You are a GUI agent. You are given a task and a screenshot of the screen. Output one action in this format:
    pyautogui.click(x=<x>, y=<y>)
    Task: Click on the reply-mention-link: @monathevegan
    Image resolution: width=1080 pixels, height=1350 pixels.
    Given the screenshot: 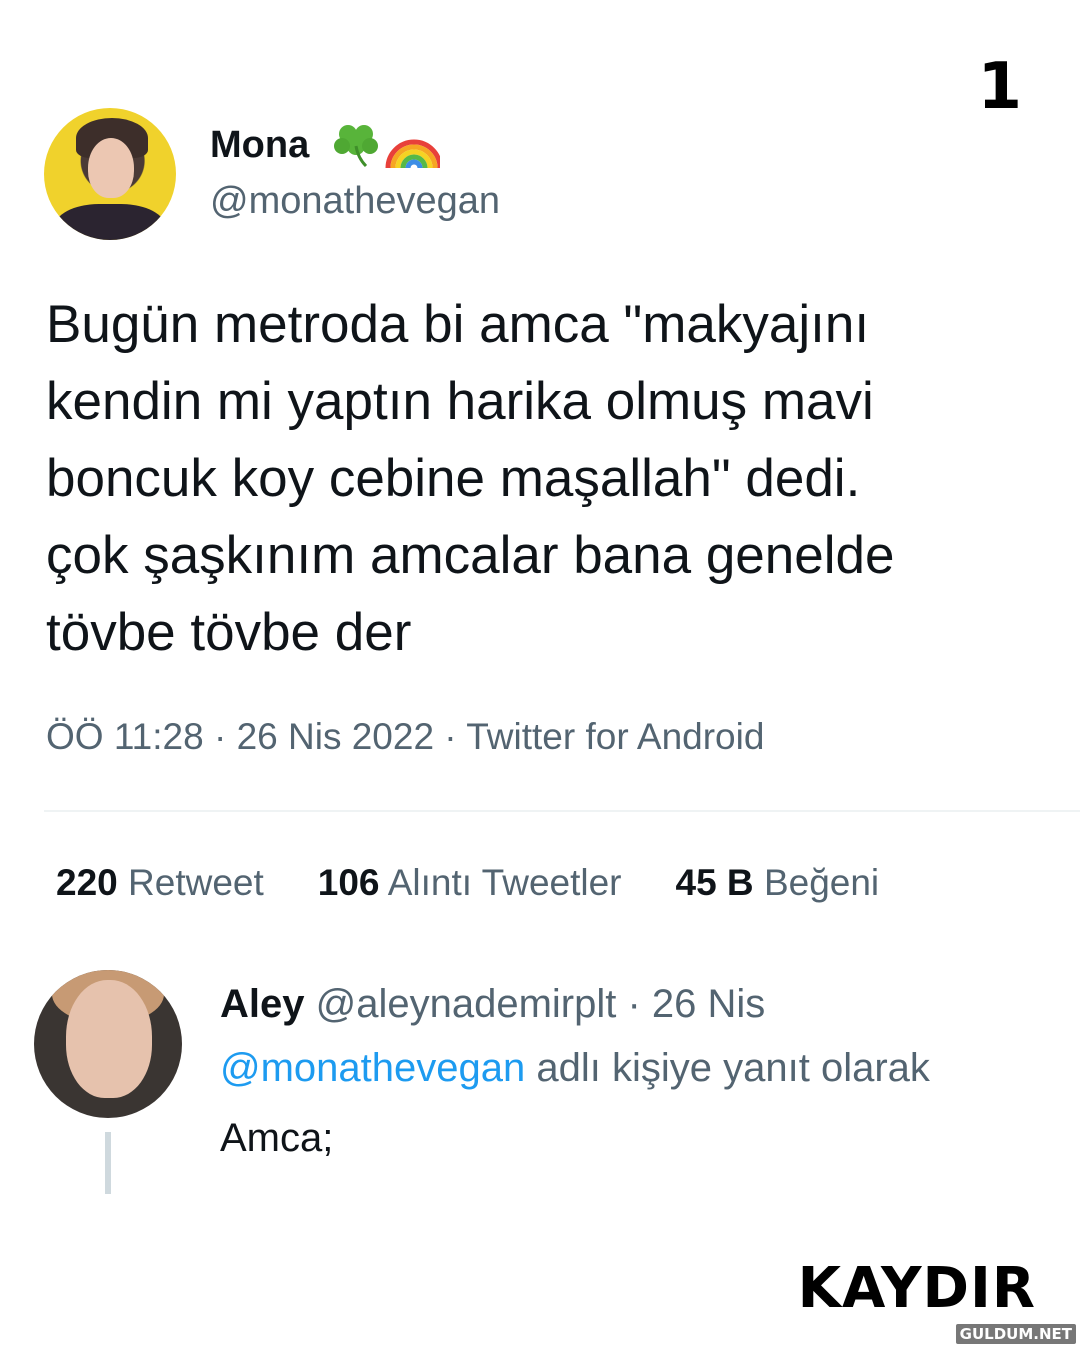 What is the action you would take?
    pyautogui.click(x=372, y=1068)
    